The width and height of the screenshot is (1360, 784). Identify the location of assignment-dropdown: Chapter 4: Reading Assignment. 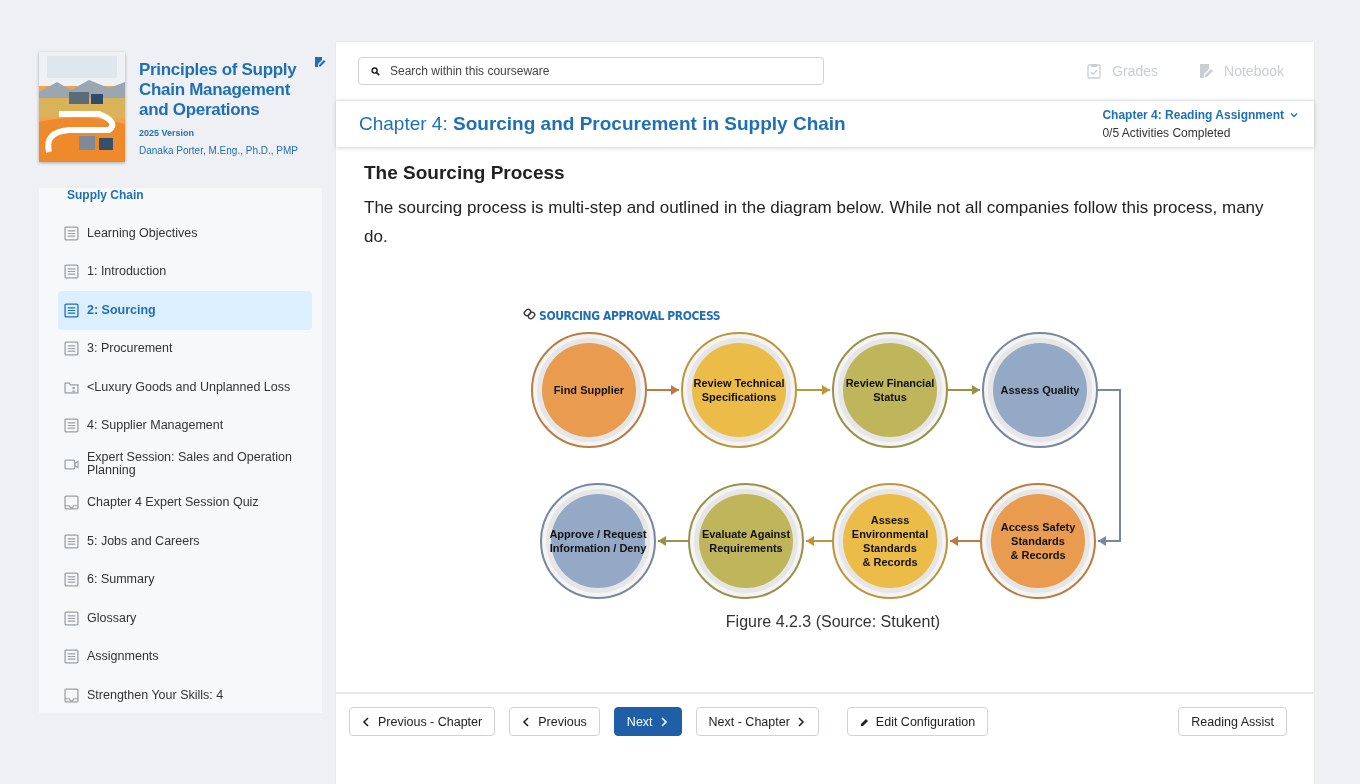
(1200, 115).